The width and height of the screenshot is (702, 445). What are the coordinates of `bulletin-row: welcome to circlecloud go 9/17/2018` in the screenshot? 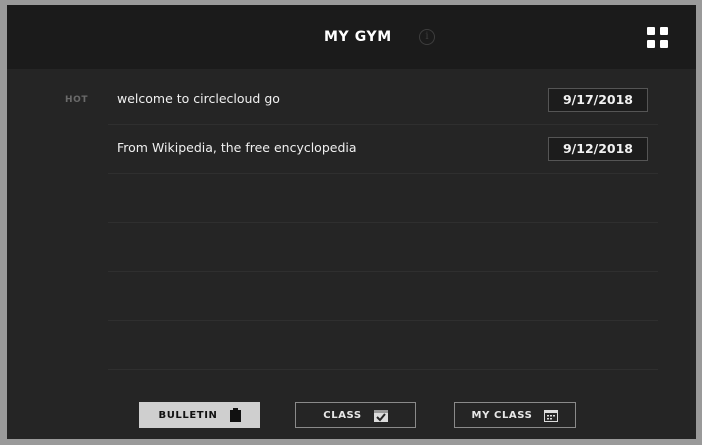 It's located at (383, 100).